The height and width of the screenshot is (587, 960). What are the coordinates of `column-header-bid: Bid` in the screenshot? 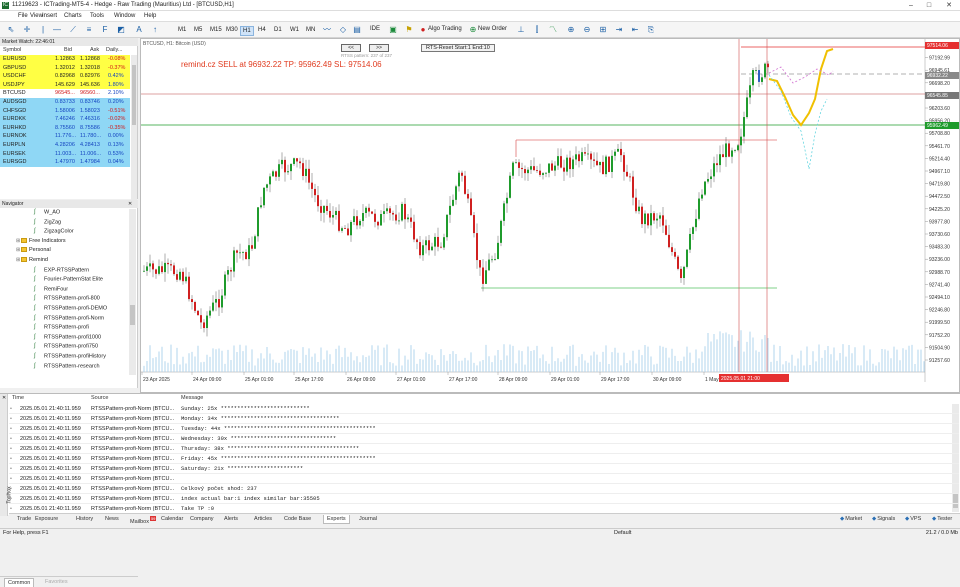 It's located at (68, 50).